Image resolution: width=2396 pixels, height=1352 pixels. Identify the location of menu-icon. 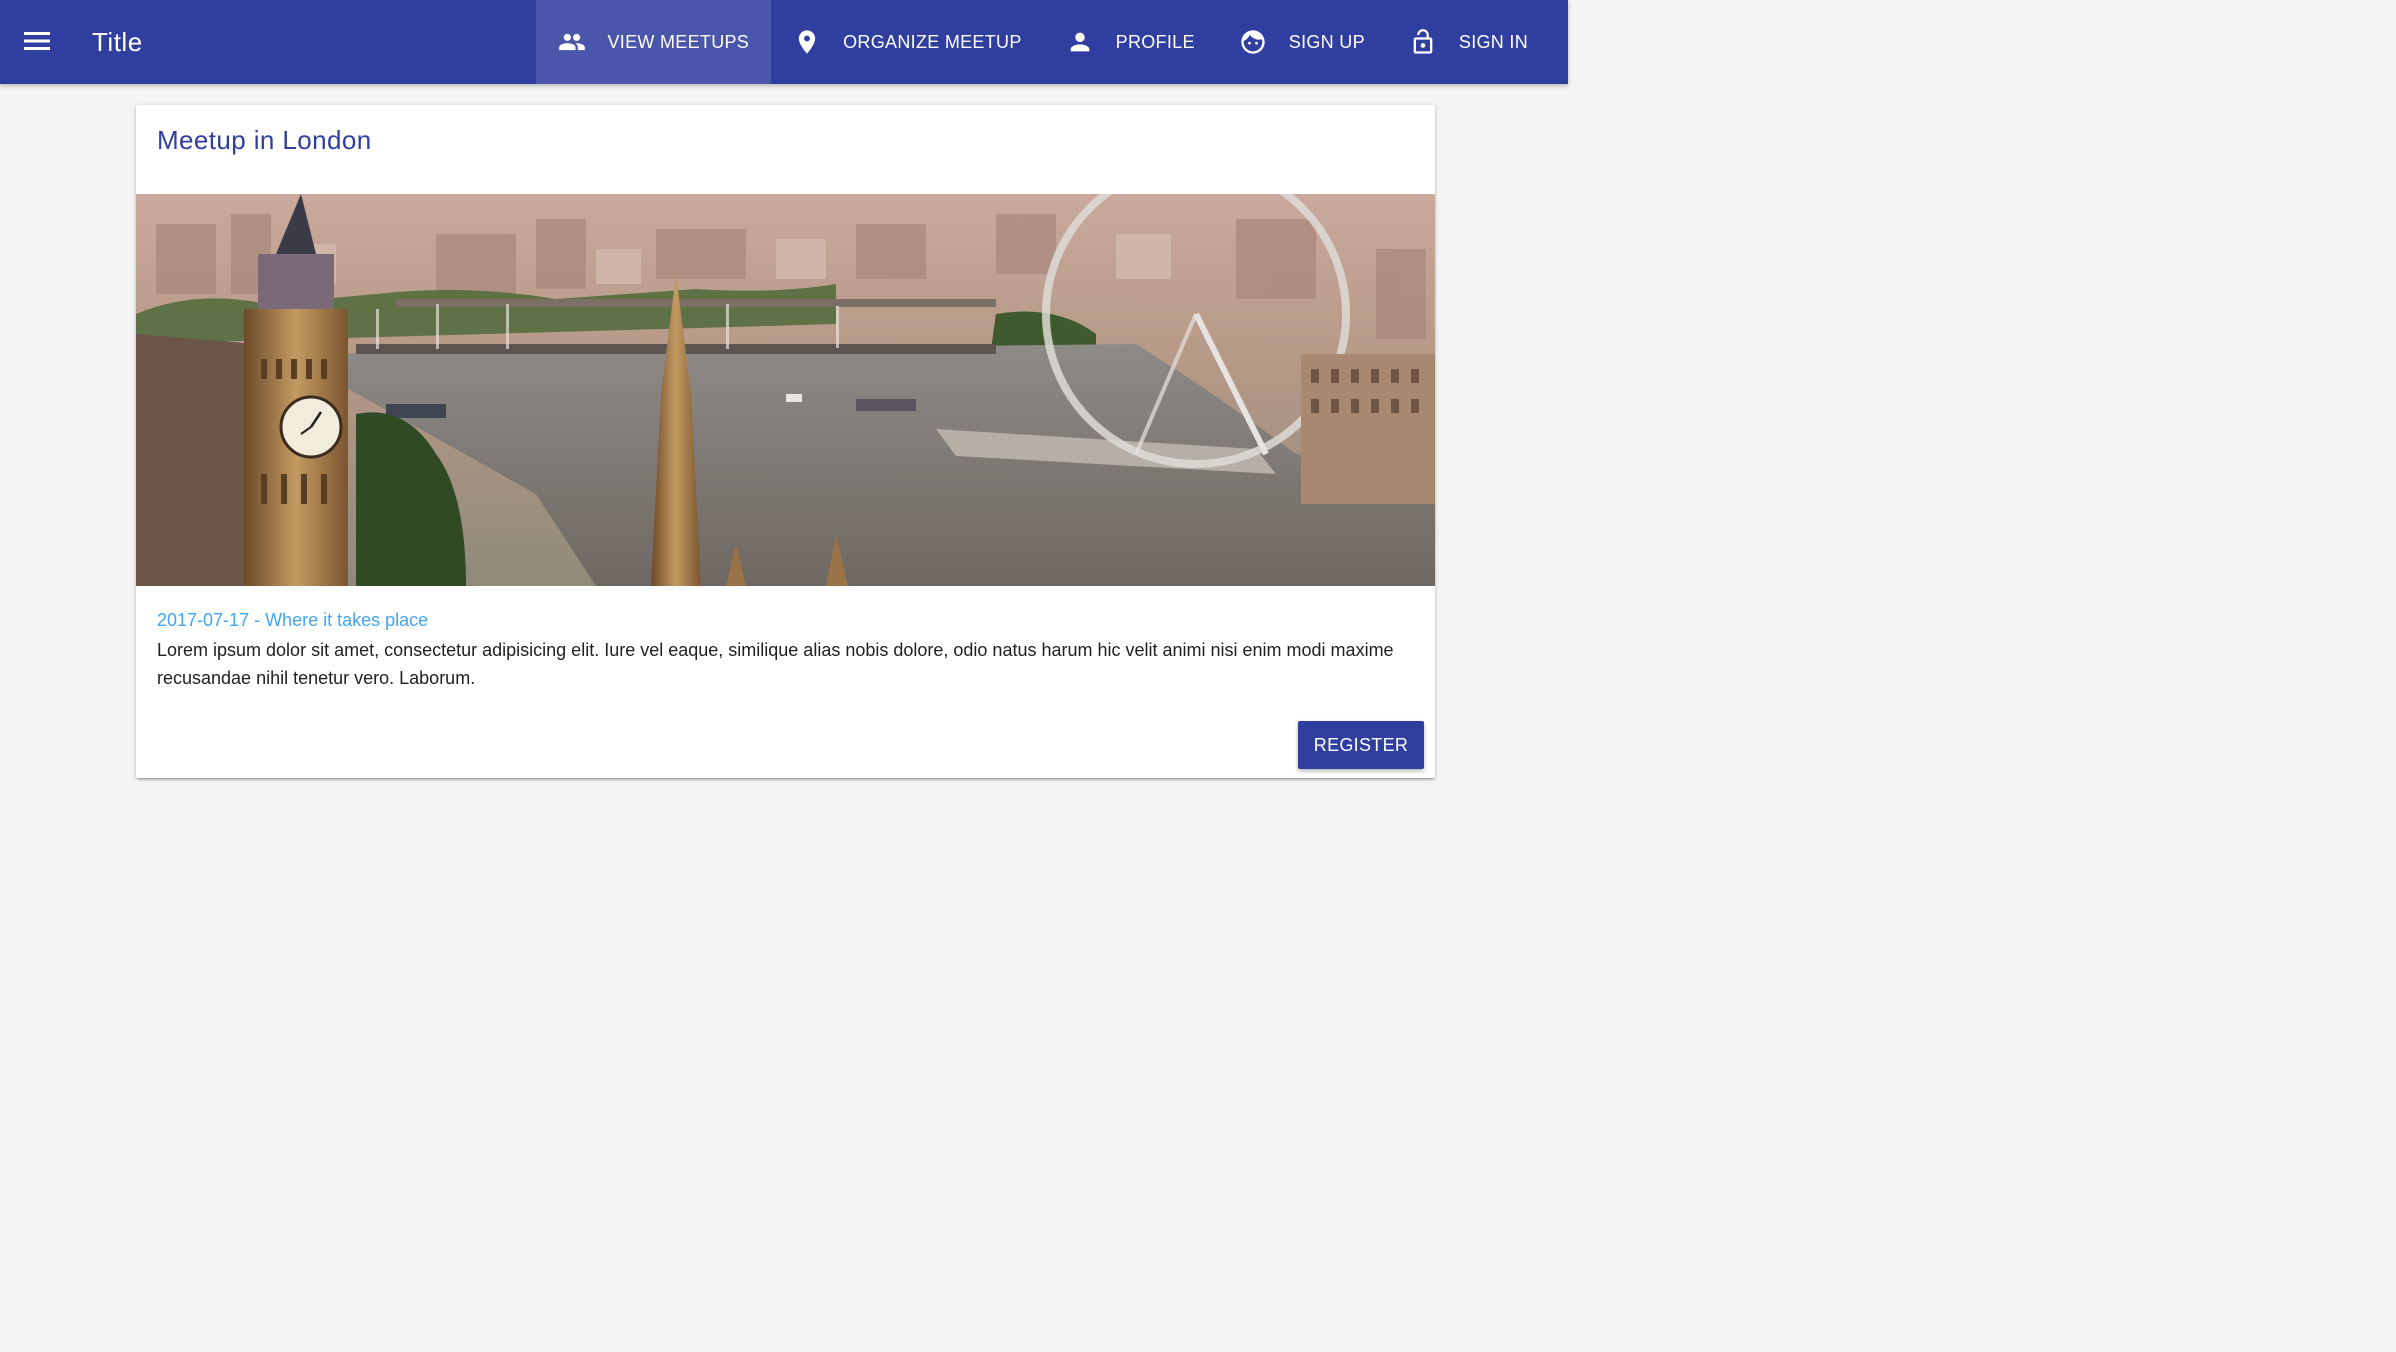
(37, 41).